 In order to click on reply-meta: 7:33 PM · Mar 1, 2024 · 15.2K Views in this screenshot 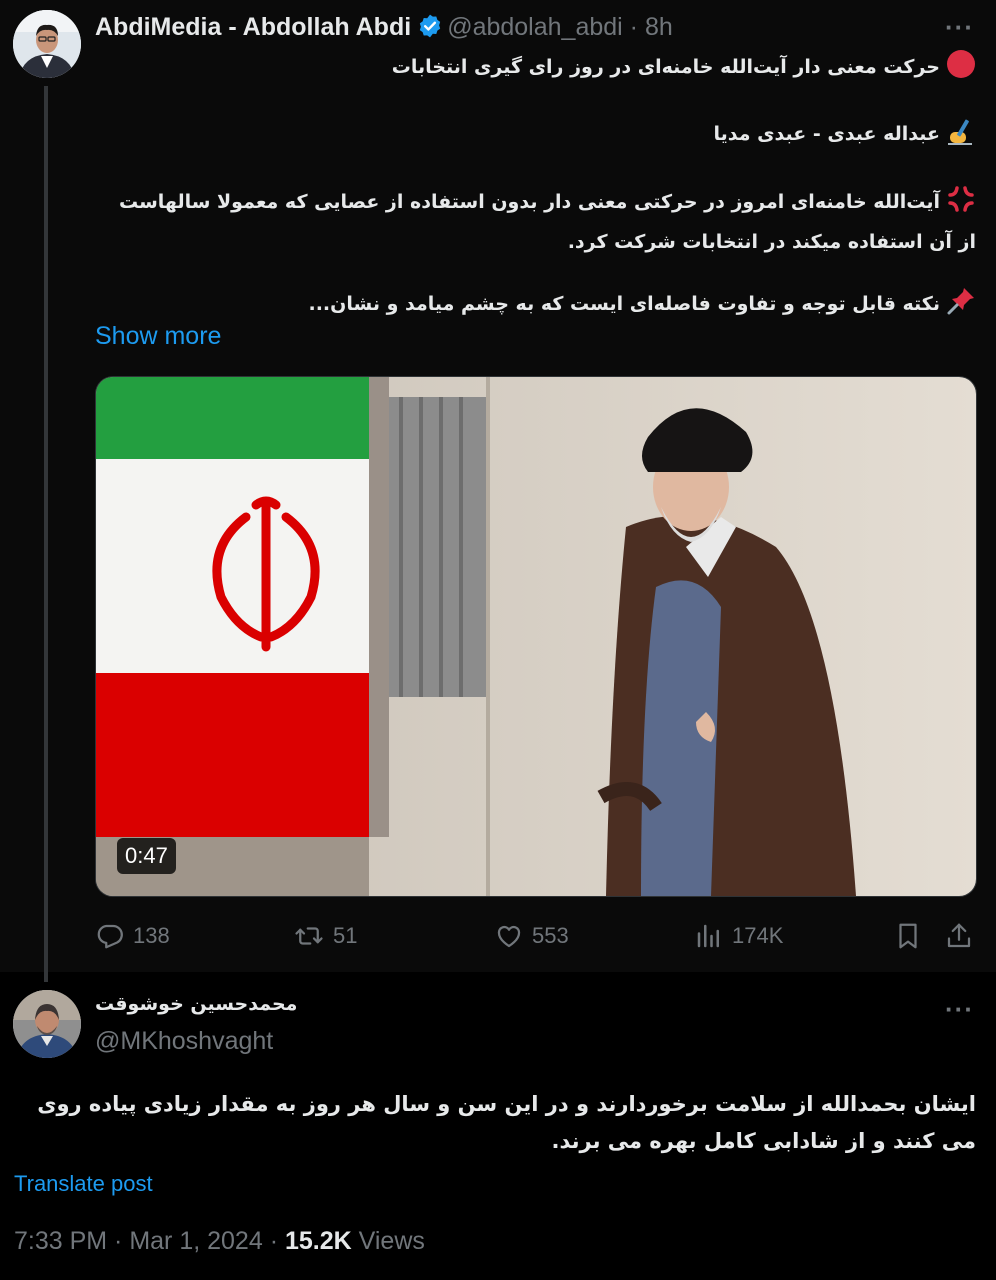, I will do `click(219, 1241)`.